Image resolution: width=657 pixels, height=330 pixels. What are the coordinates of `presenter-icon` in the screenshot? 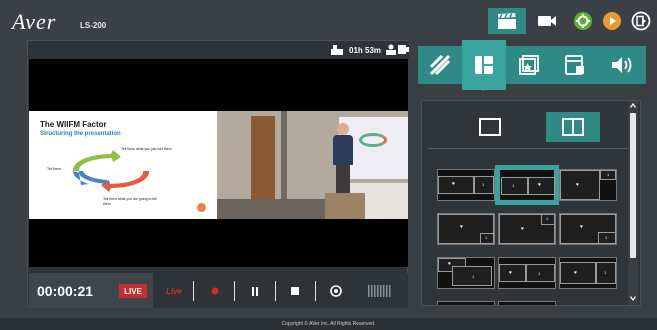 It's located at (391, 49).